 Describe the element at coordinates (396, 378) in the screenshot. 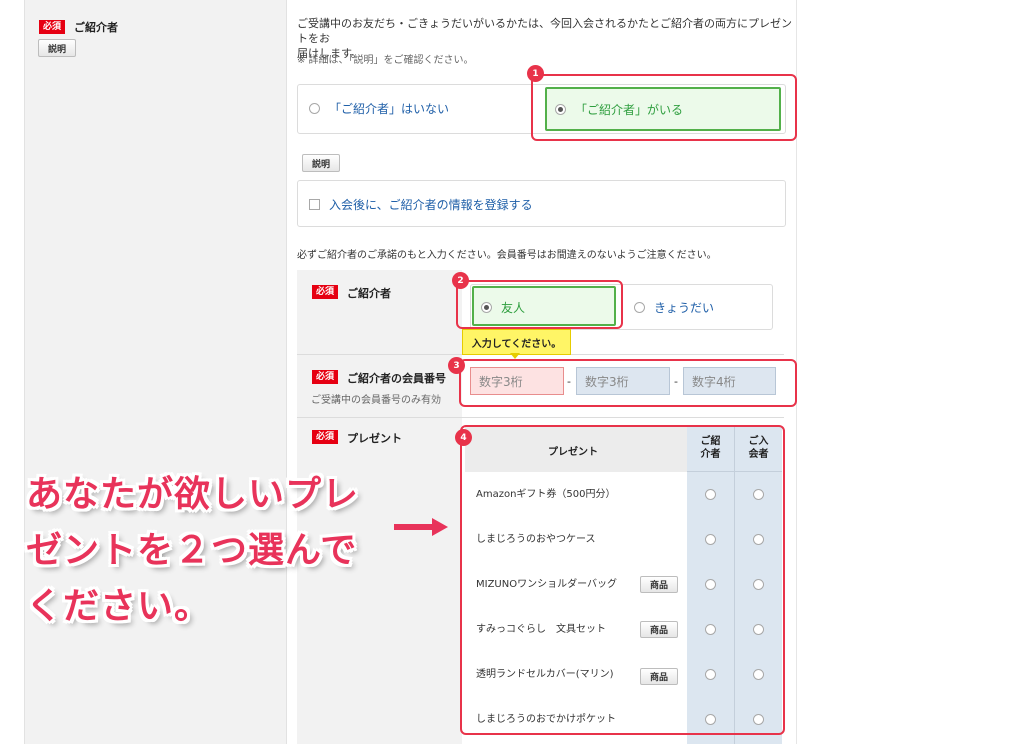

I see `field-label-member-number: ご紹介者の会員番号` at that location.